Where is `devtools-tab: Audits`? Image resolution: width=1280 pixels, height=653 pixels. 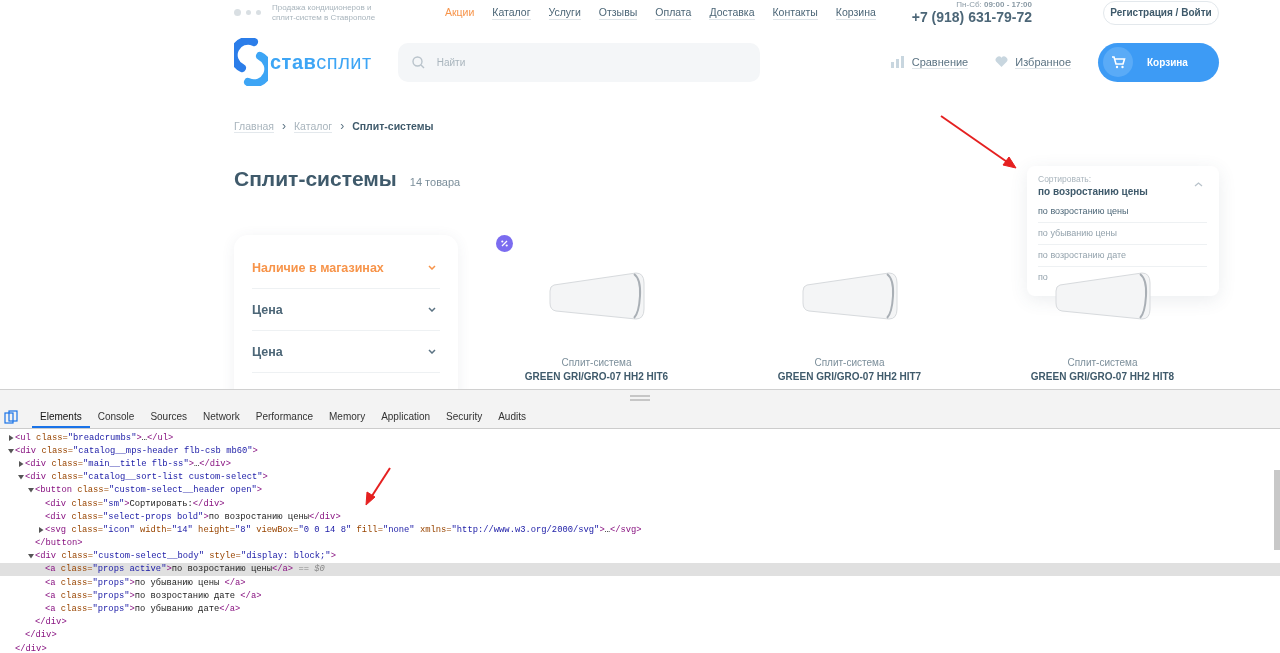 devtools-tab: Audits is located at coordinates (512, 417).